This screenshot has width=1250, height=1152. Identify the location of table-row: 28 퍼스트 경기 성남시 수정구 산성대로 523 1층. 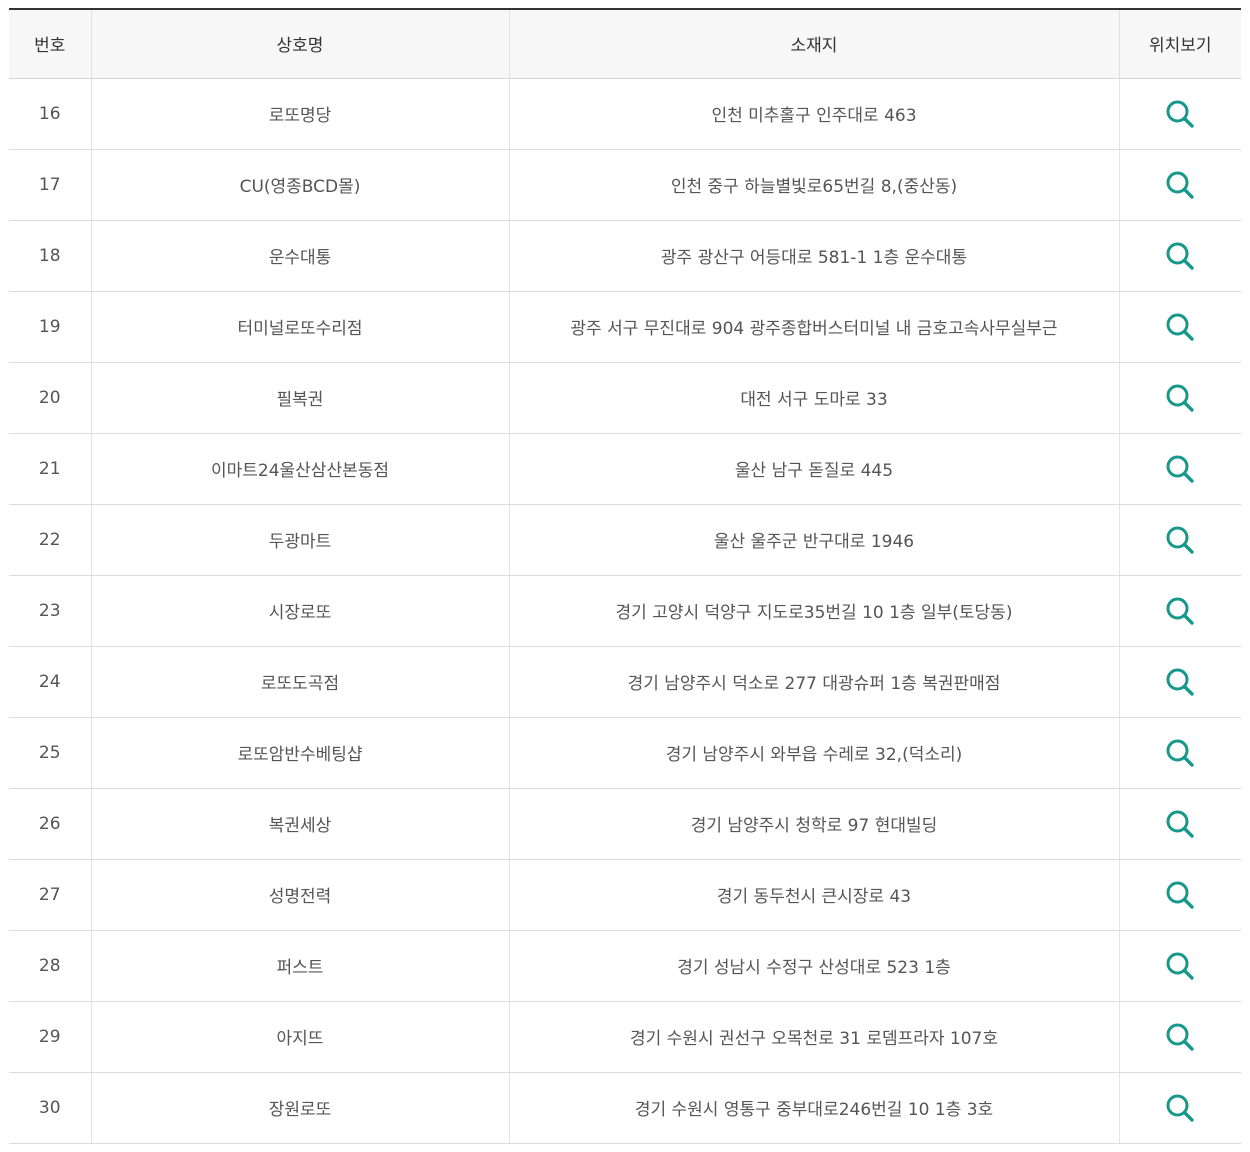
(625, 966).